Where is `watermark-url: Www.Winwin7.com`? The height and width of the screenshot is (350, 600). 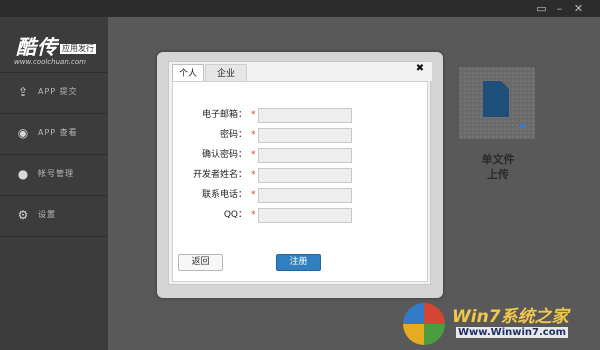
watermark-url: Www.Winwin7.com is located at coordinates (512, 332).